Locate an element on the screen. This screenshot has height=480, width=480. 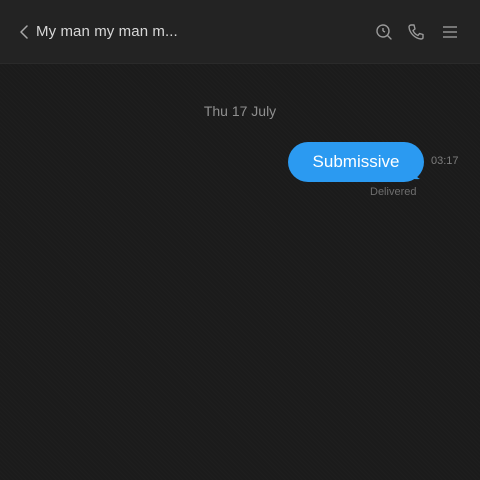
message-bubble: Submissive is located at coordinates (360, 162).